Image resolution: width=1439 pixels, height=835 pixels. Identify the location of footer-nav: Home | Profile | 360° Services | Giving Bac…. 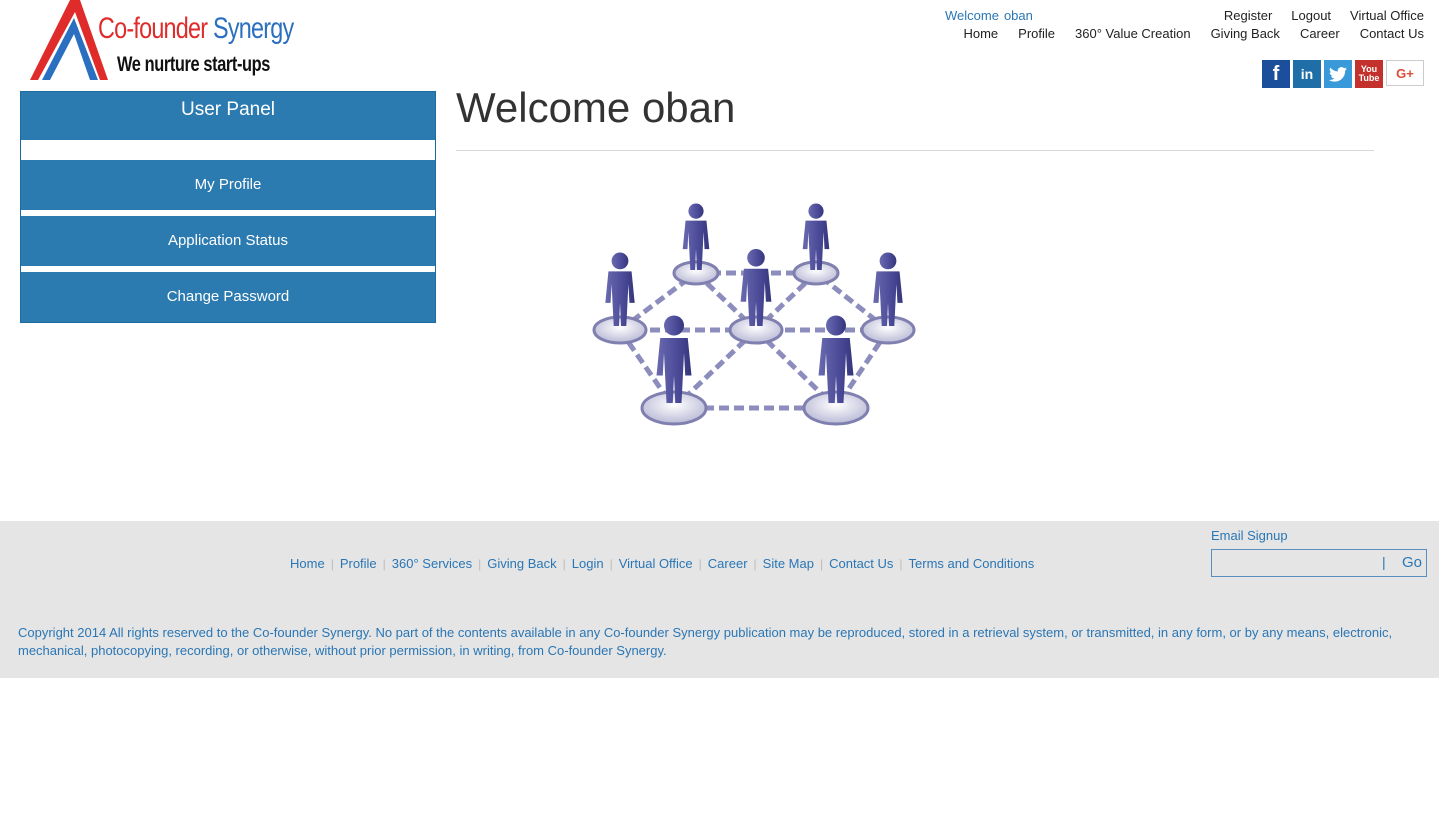
(662, 563).